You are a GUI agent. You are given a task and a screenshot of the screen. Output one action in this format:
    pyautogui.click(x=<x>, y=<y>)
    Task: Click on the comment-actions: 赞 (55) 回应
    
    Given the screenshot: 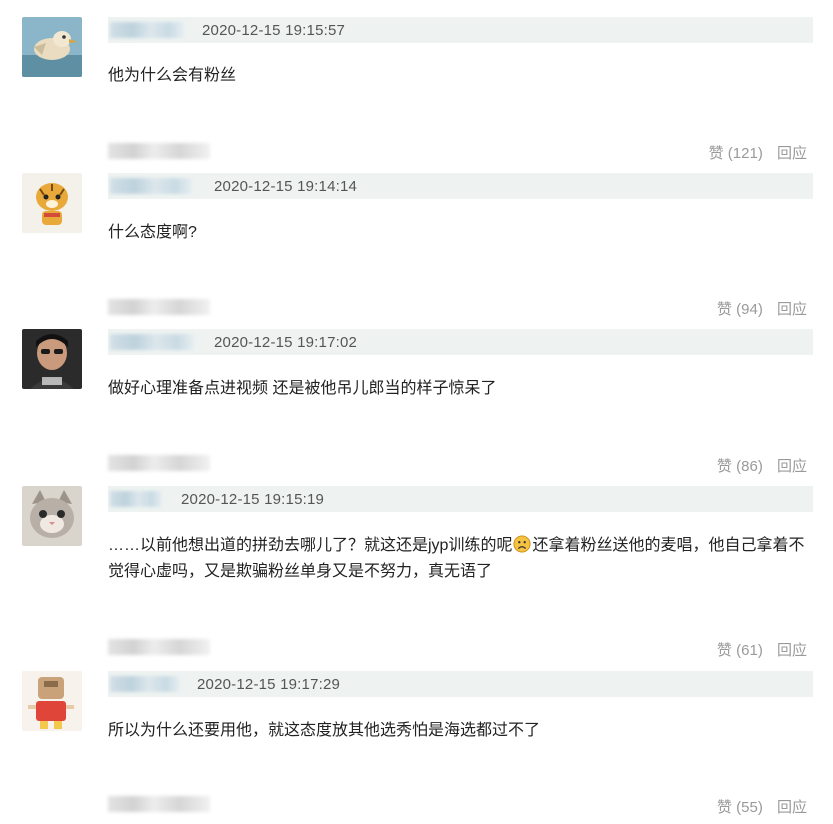 What is the action you would take?
    pyautogui.click(x=762, y=806)
    